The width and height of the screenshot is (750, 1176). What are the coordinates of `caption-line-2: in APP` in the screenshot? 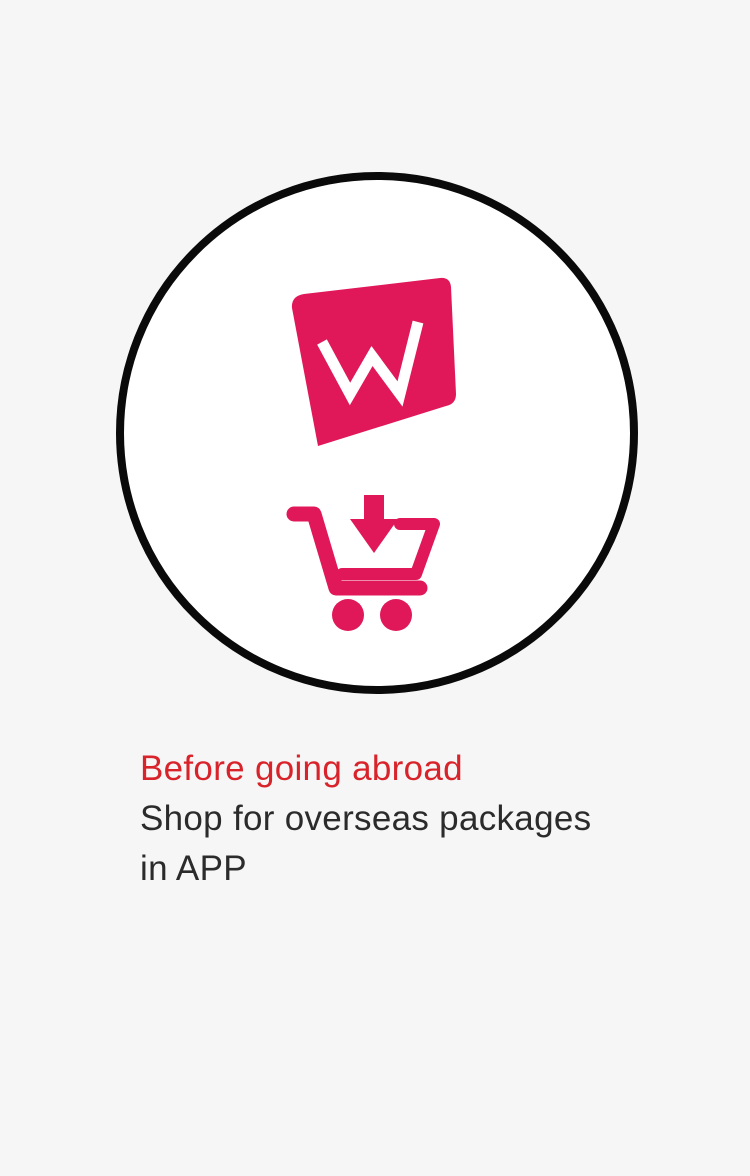 It's located at (193, 868).